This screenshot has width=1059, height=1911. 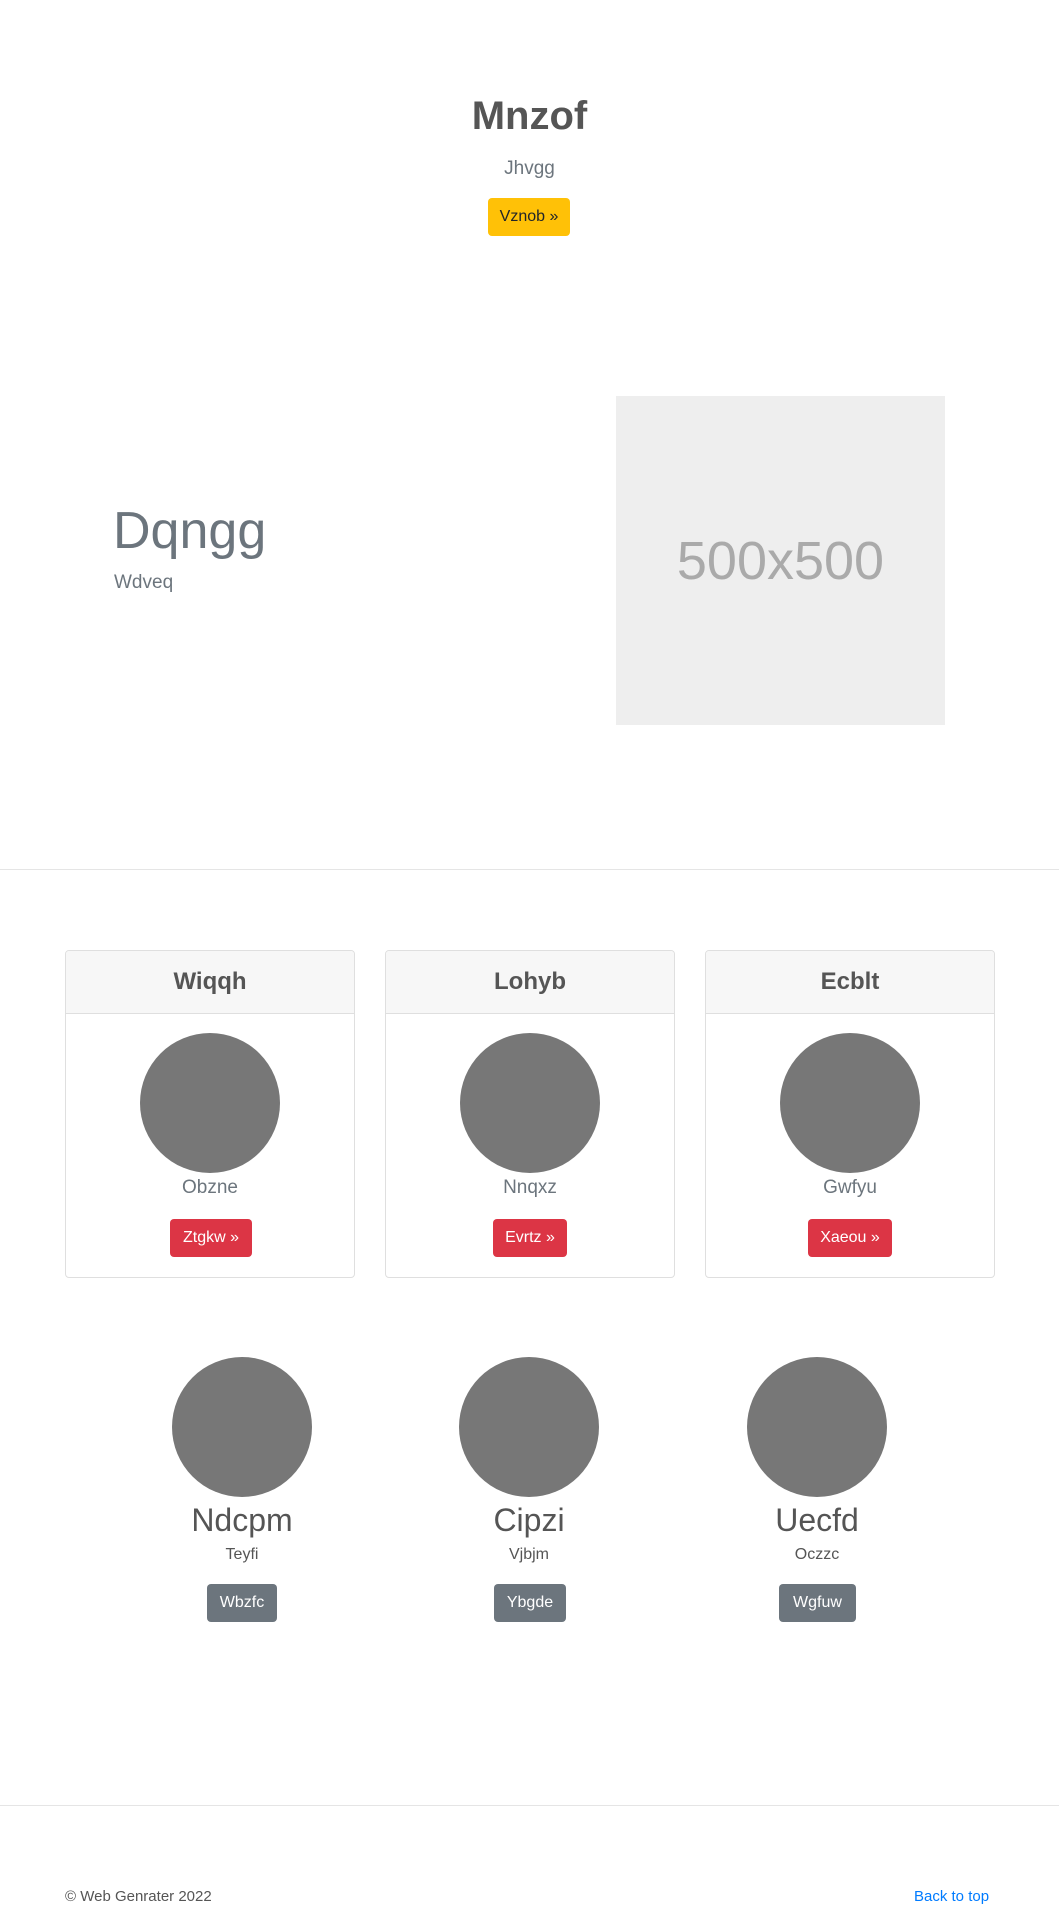 What do you see at coordinates (529, 1520) in the screenshot?
I see `team-member-name: Cipzi` at bounding box center [529, 1520].